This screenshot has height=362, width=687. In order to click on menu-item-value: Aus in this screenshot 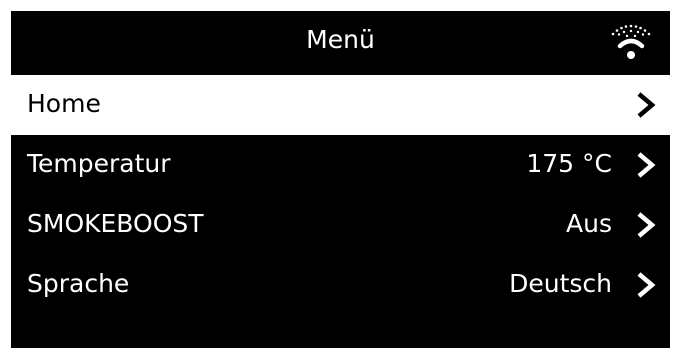, I will do `click(589, 223)`.